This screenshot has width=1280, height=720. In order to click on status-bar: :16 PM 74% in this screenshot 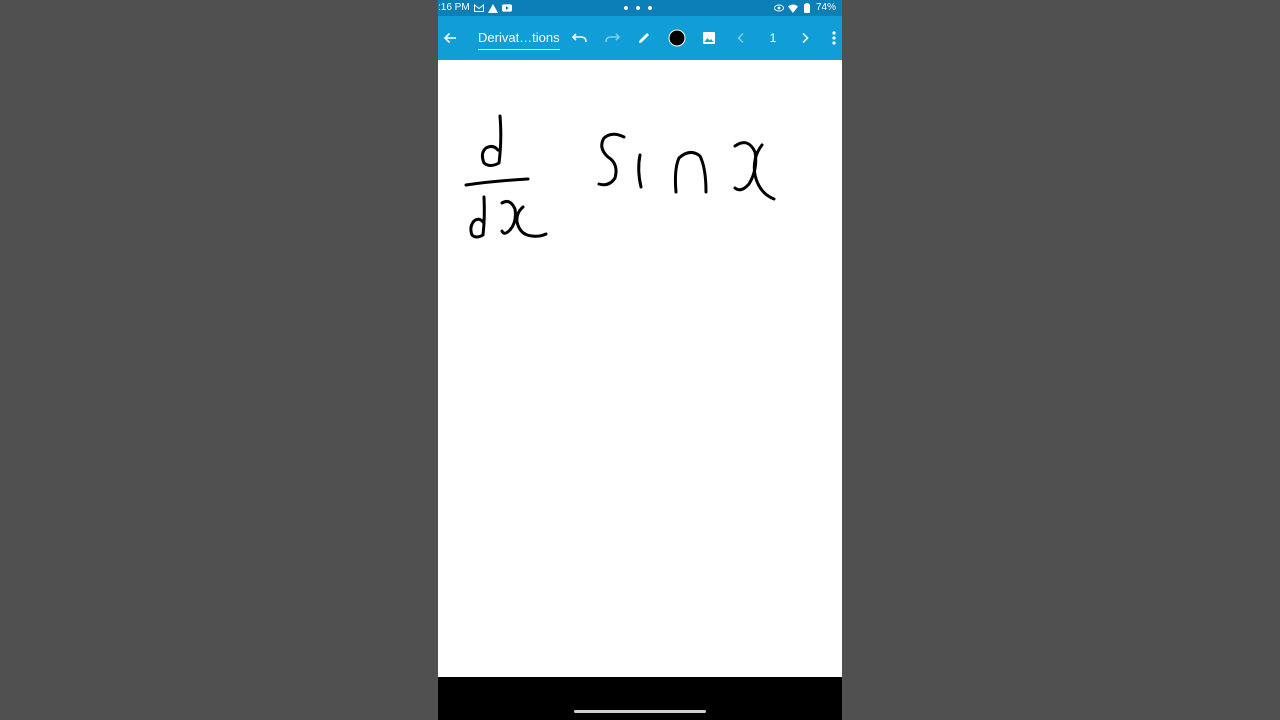, I will do `click(640, 8)`.